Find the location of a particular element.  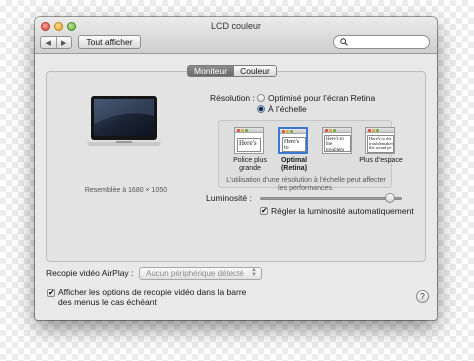

preview-larger: Here's is located at coordinates (249, 145).